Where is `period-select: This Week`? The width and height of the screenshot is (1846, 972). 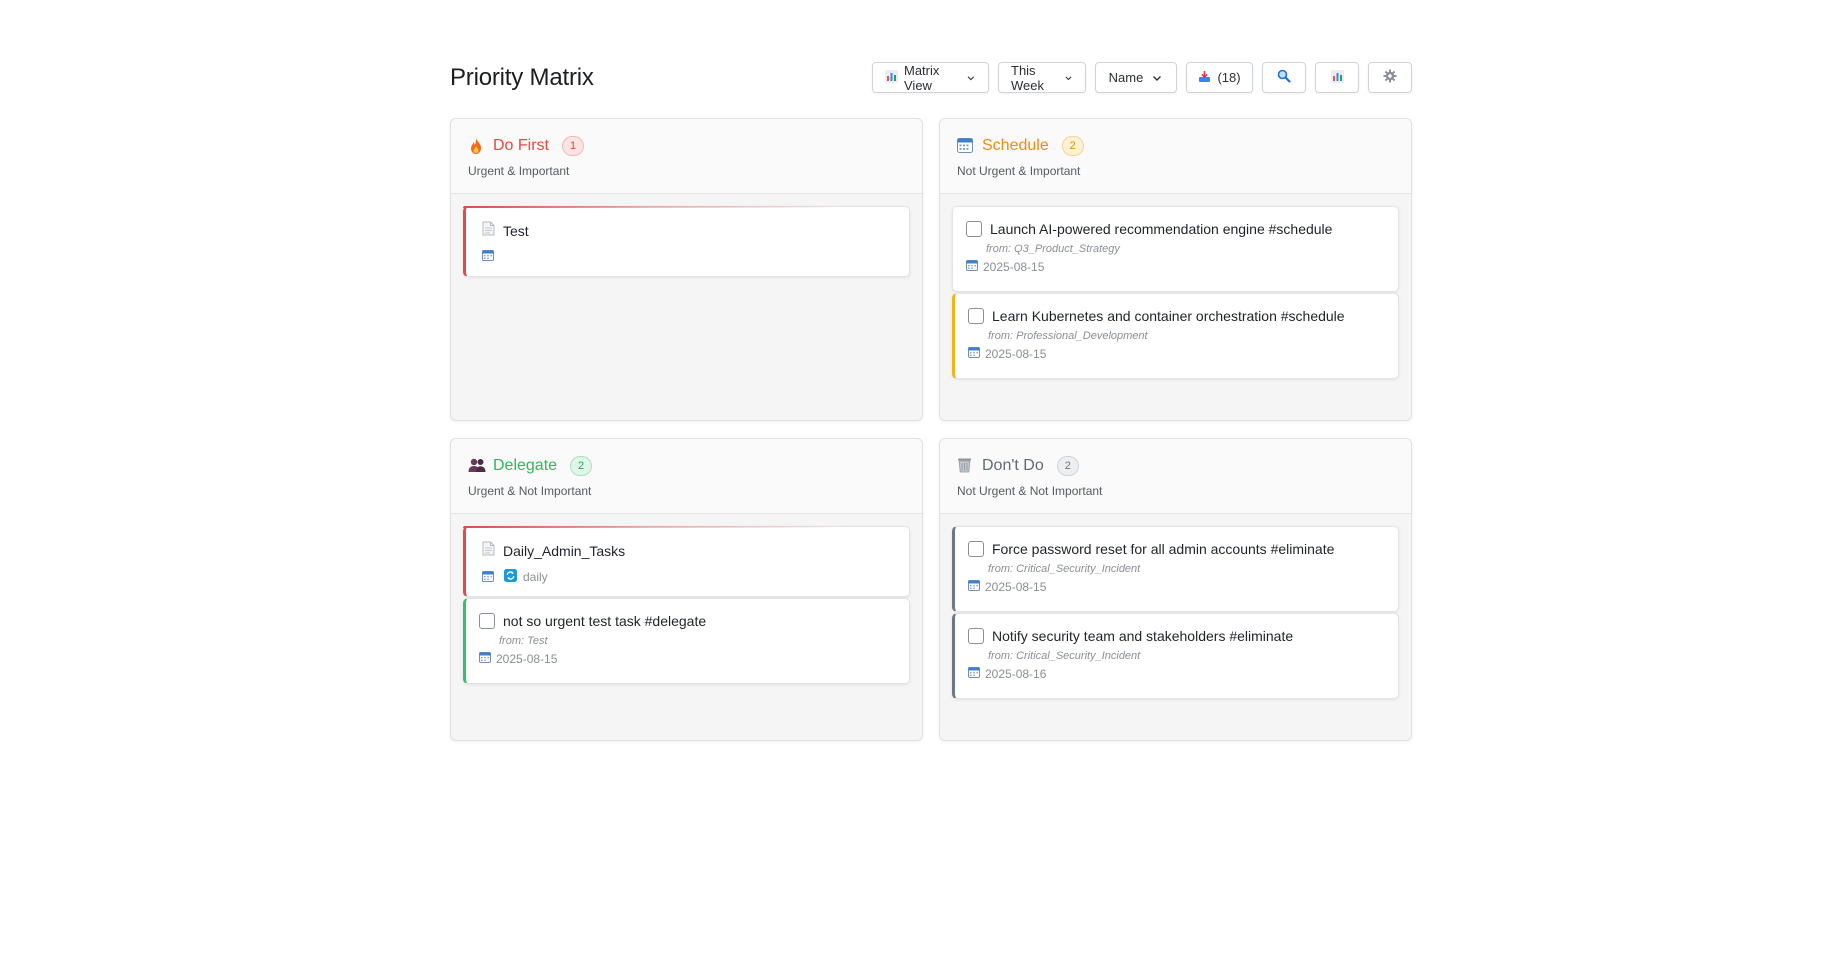 period-select: This Week is located at coordinates (1042, 77).